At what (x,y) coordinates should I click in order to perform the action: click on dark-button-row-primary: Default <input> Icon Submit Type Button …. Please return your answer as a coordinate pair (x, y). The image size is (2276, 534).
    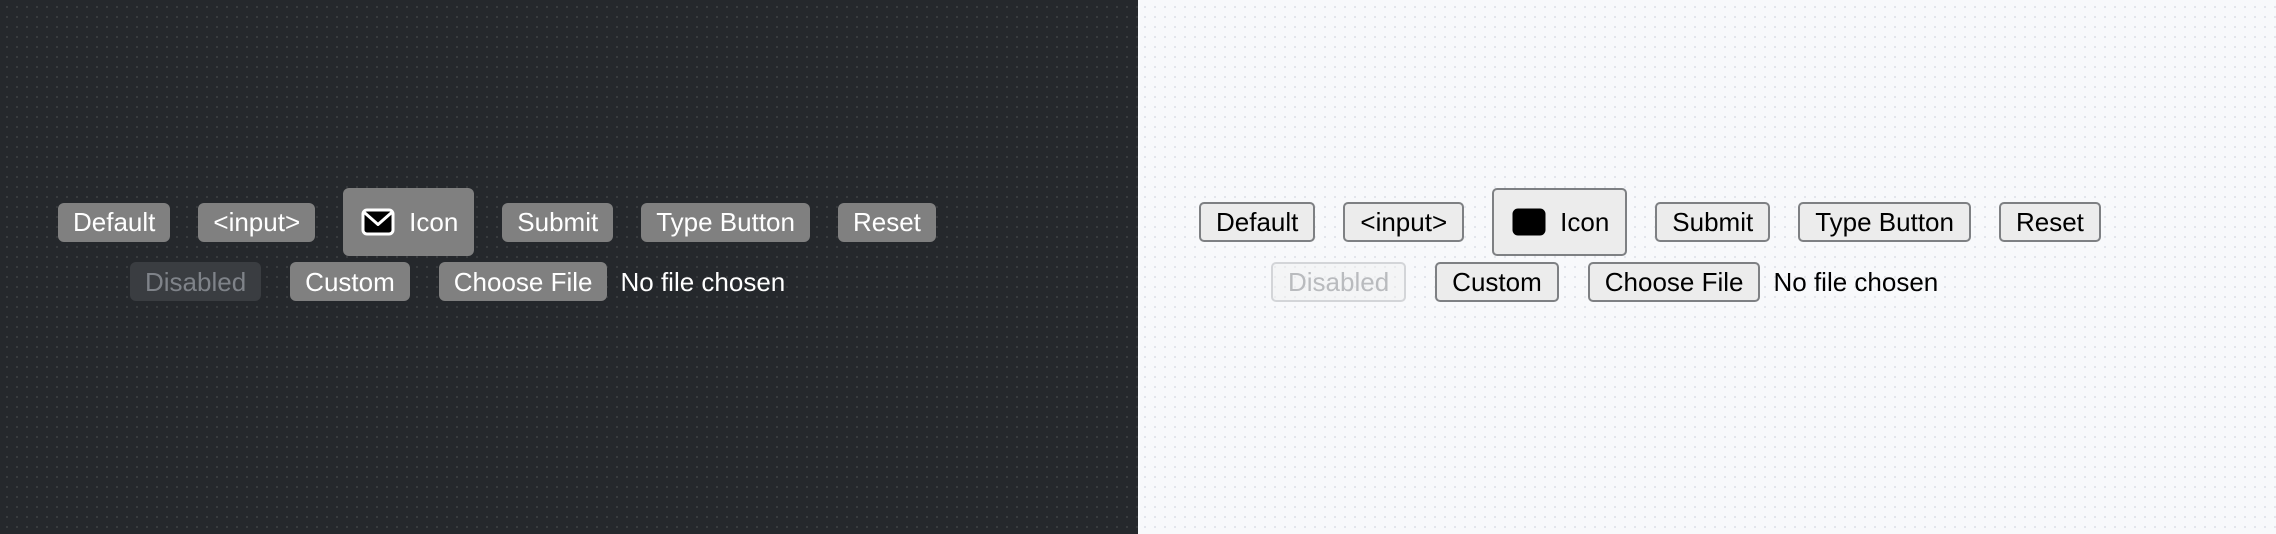
    Looking at the image, I should click on (497, 222).